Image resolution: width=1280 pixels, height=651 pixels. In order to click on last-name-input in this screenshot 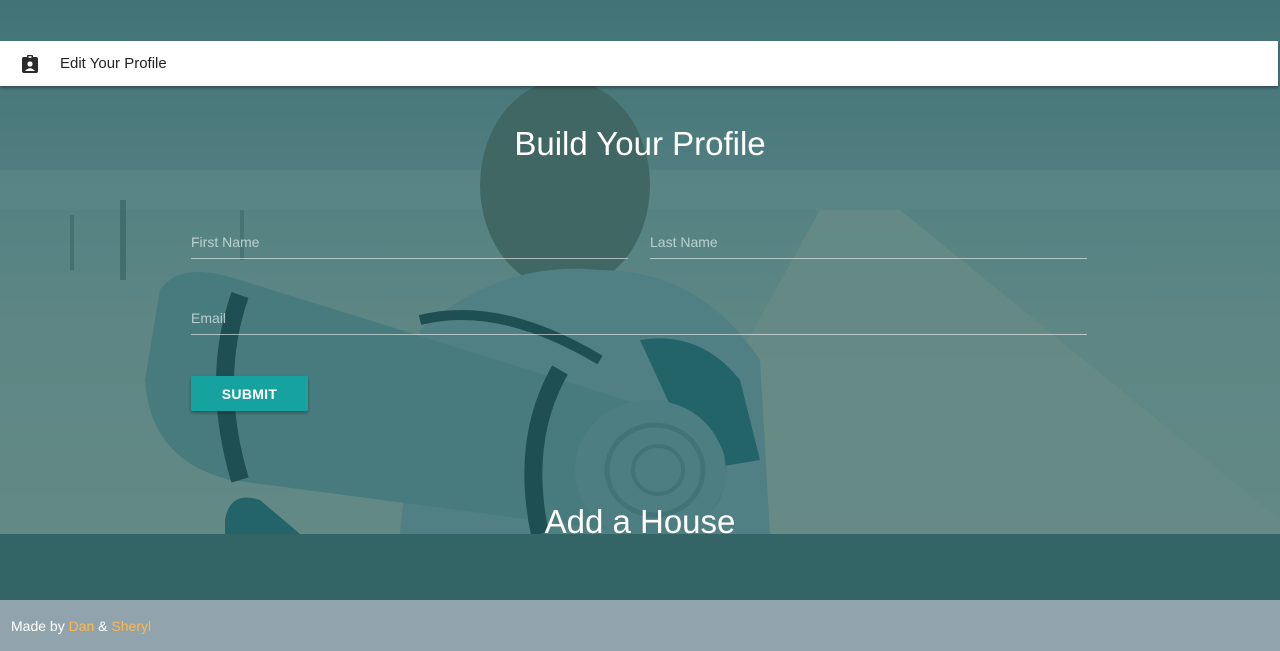, I will do `click(868, 242)`.